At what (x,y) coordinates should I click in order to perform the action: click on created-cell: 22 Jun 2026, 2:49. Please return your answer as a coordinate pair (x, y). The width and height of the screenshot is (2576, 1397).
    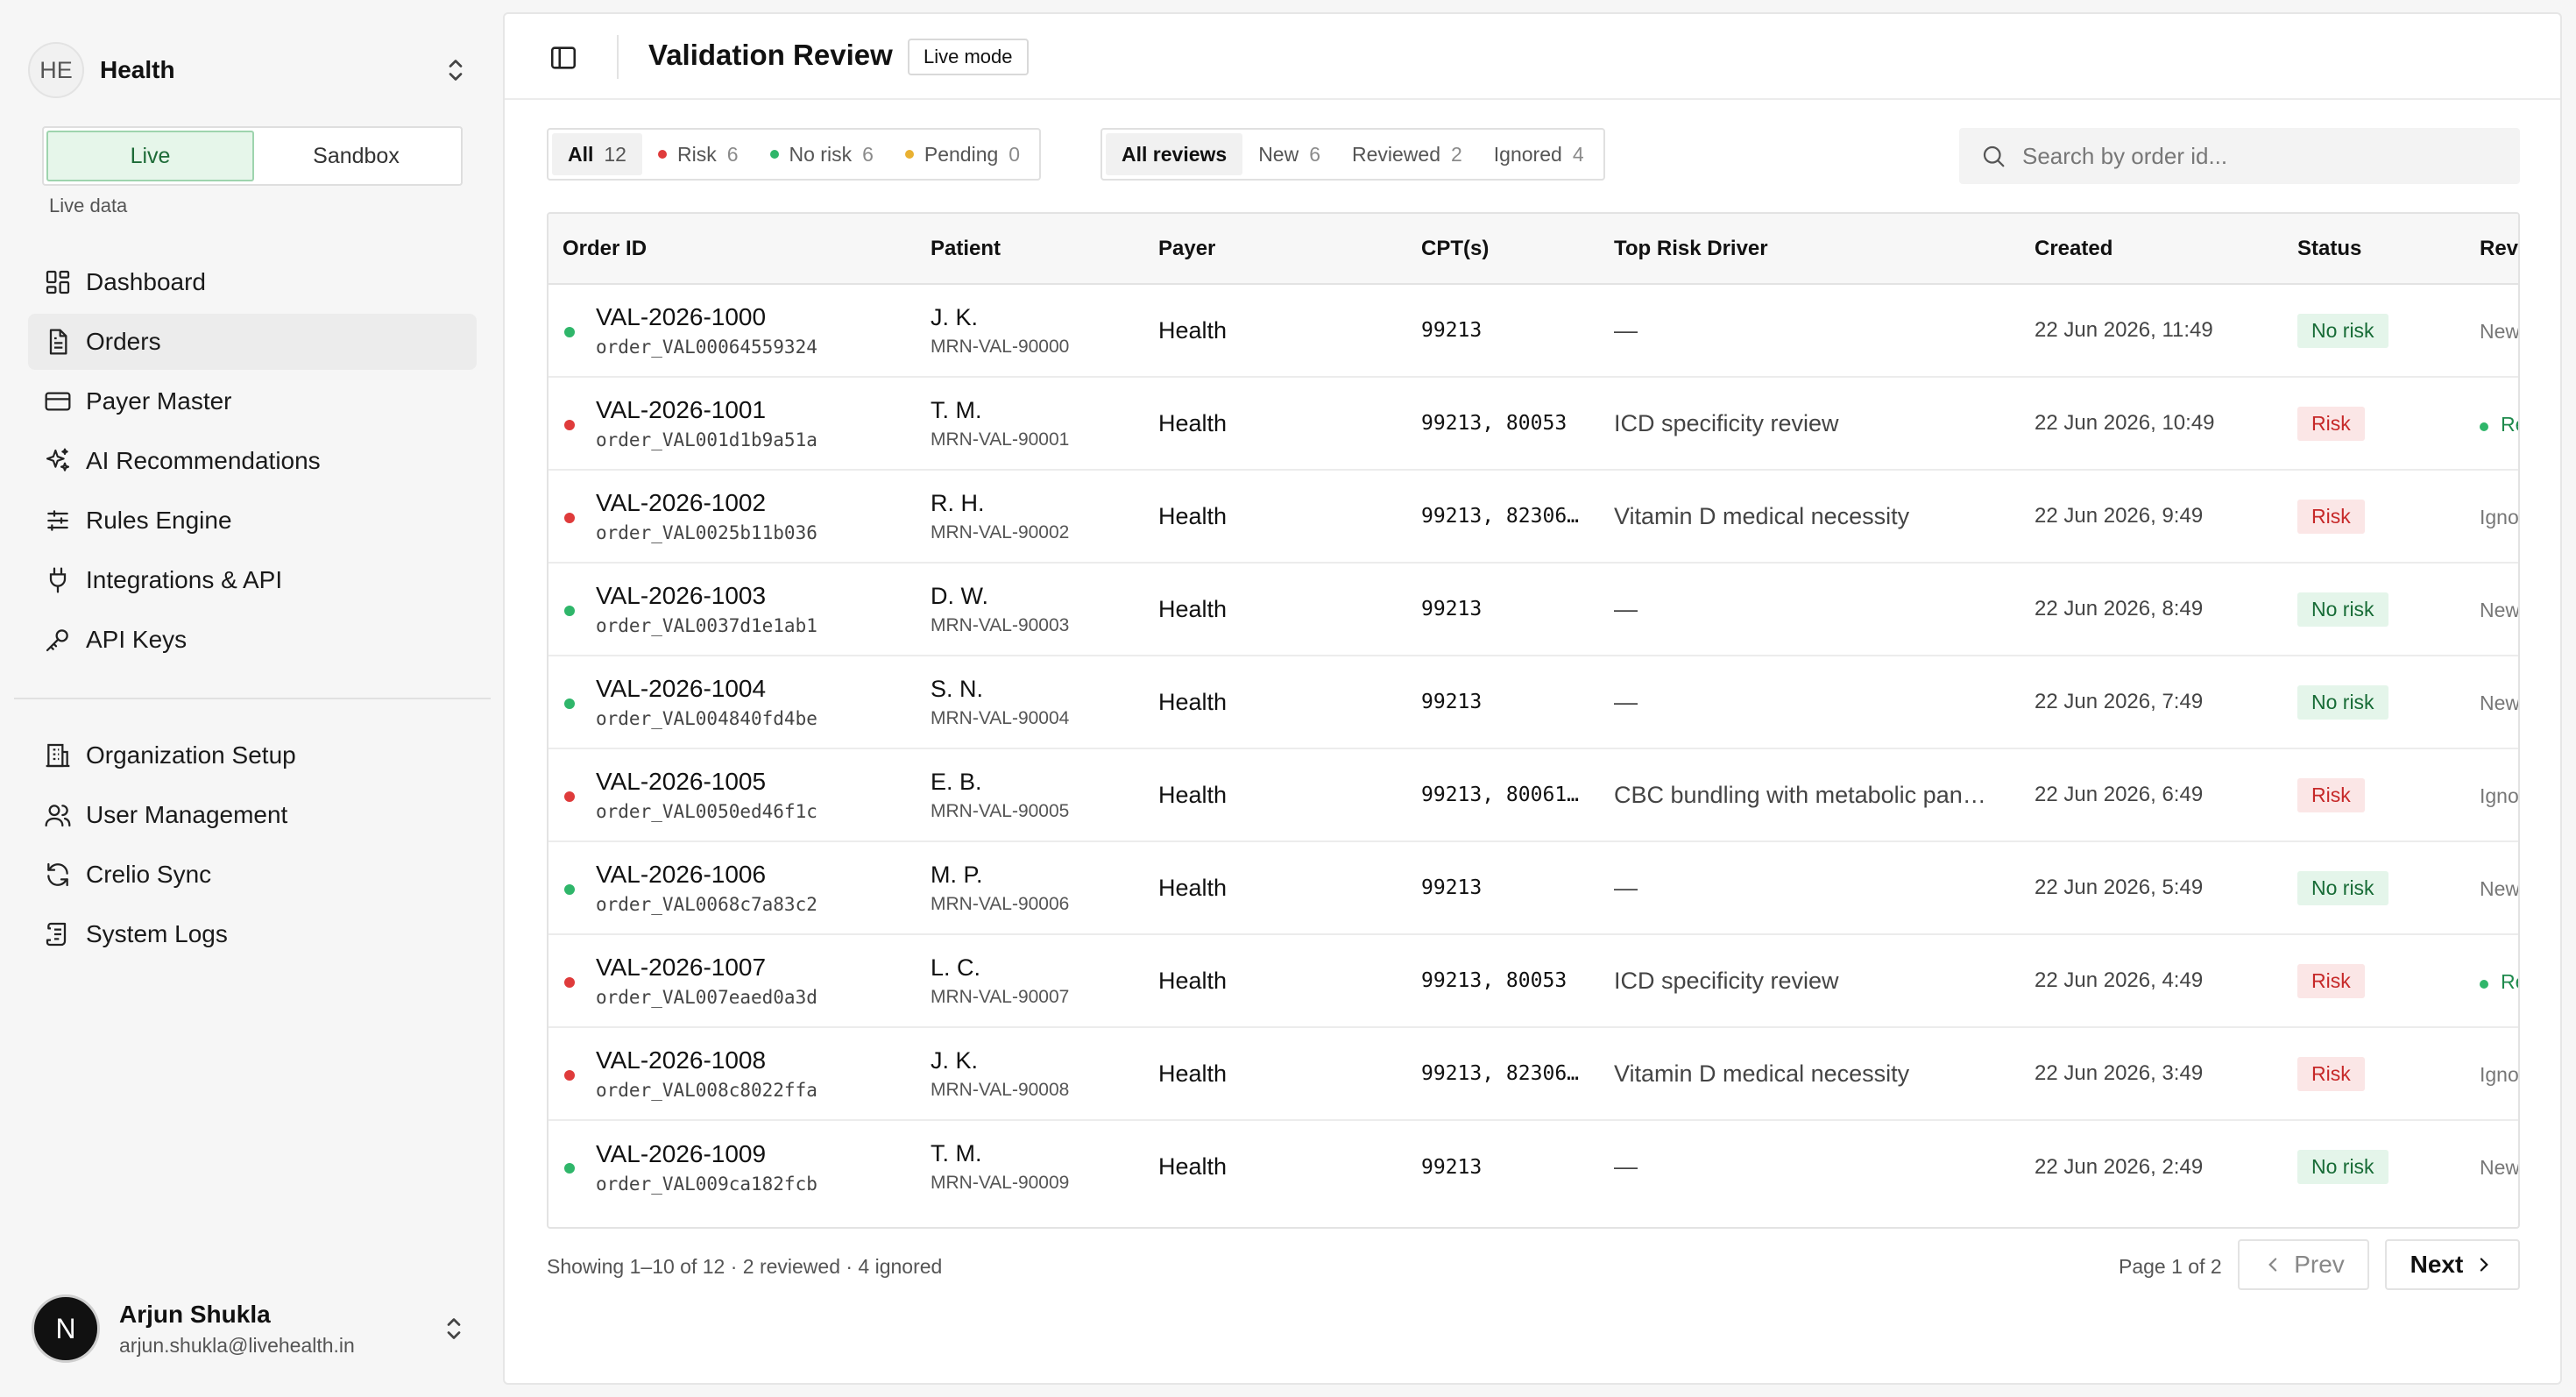
    Looking at the image, I should click on (2119, 1166).